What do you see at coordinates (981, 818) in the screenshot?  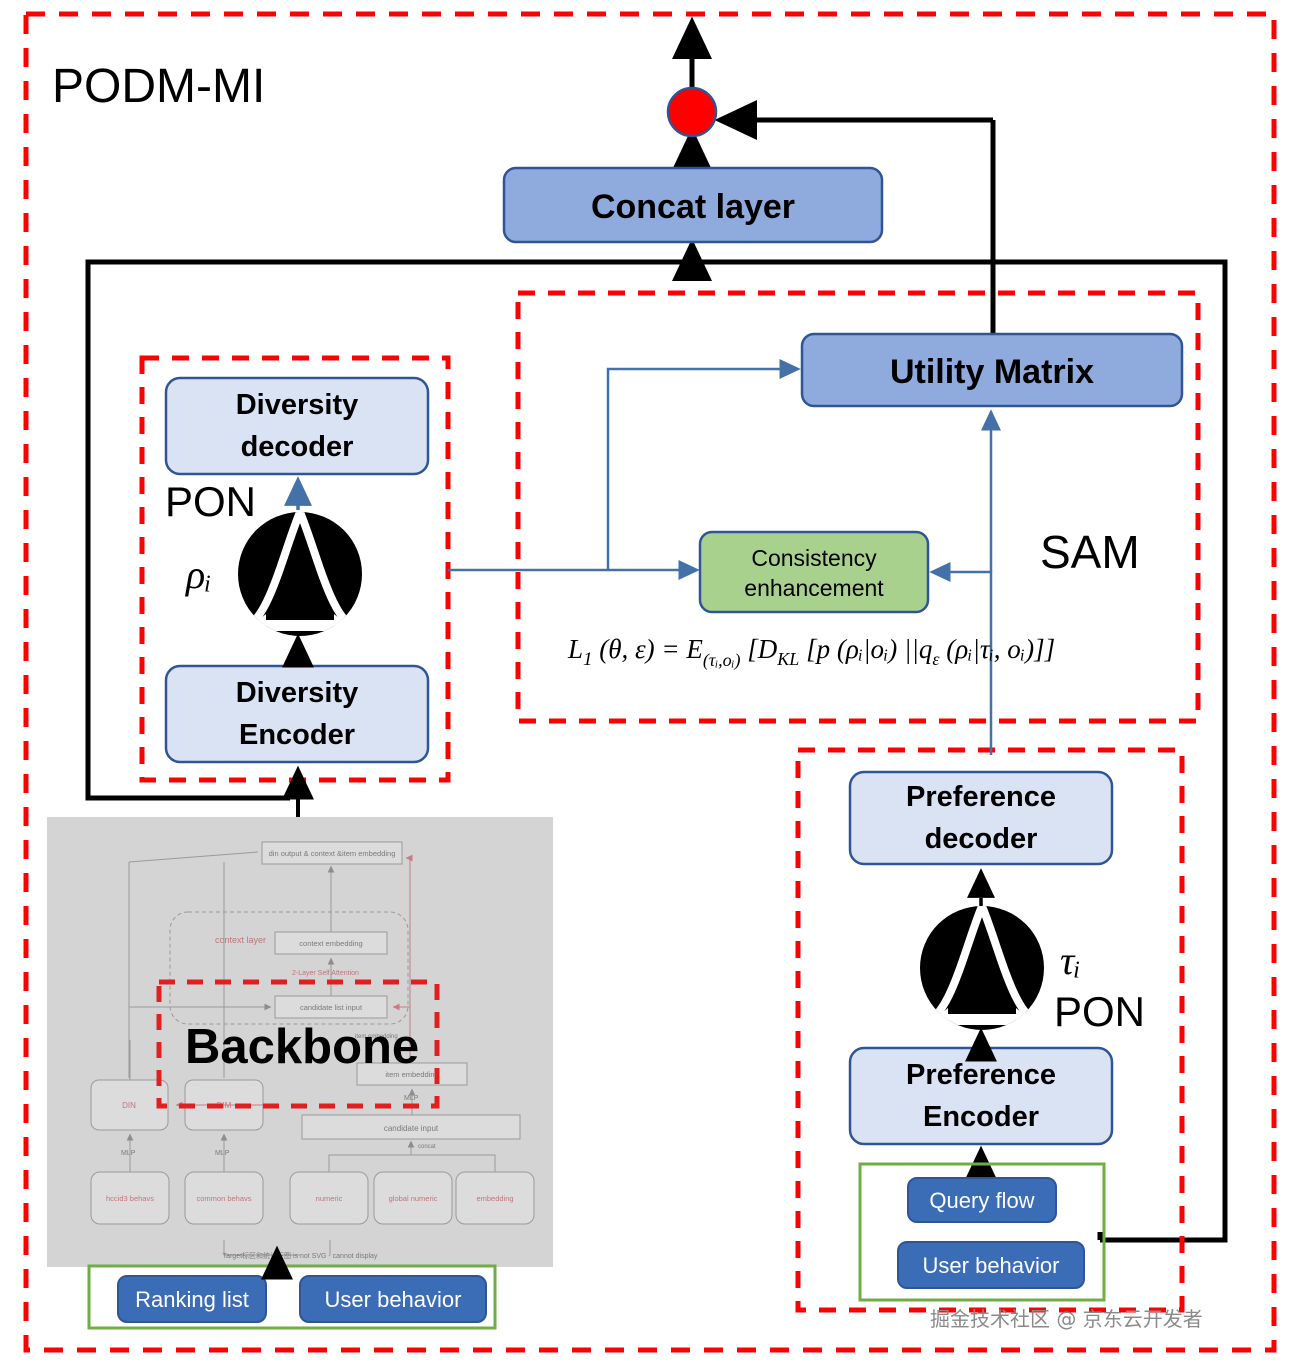 I see `preference-decoder-box: Preference decoder` at bounding box center [981, 818].